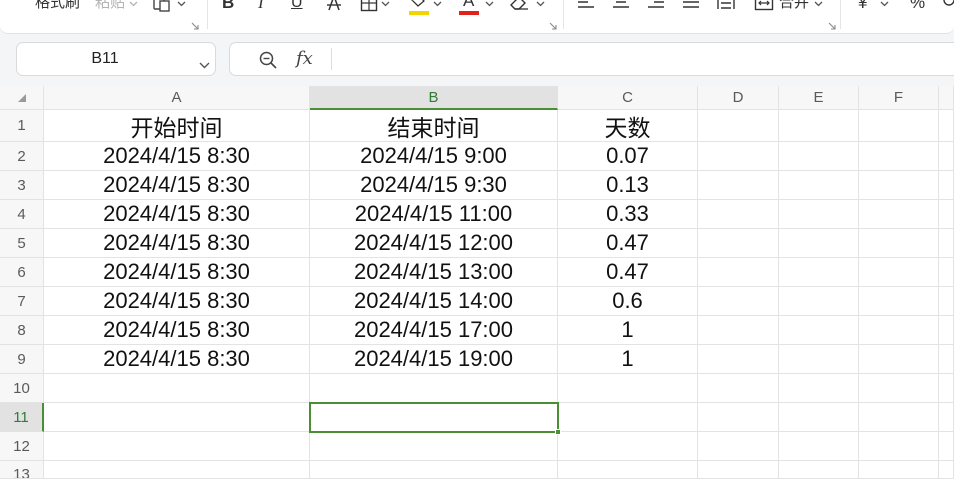 Image resolution: width=954 pixels, height=479 pixels. I want to click on row-header-11: 11, so click(22, 417).